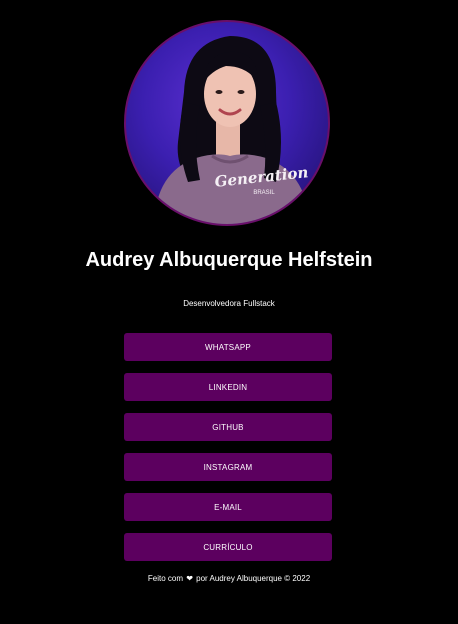 Image resolution: width=458 pixels, height=624 pixels. Describe the element at coordinates (228, 347) in the screenshot. I see `whatsapp-button: WHATSAPP` at that location.